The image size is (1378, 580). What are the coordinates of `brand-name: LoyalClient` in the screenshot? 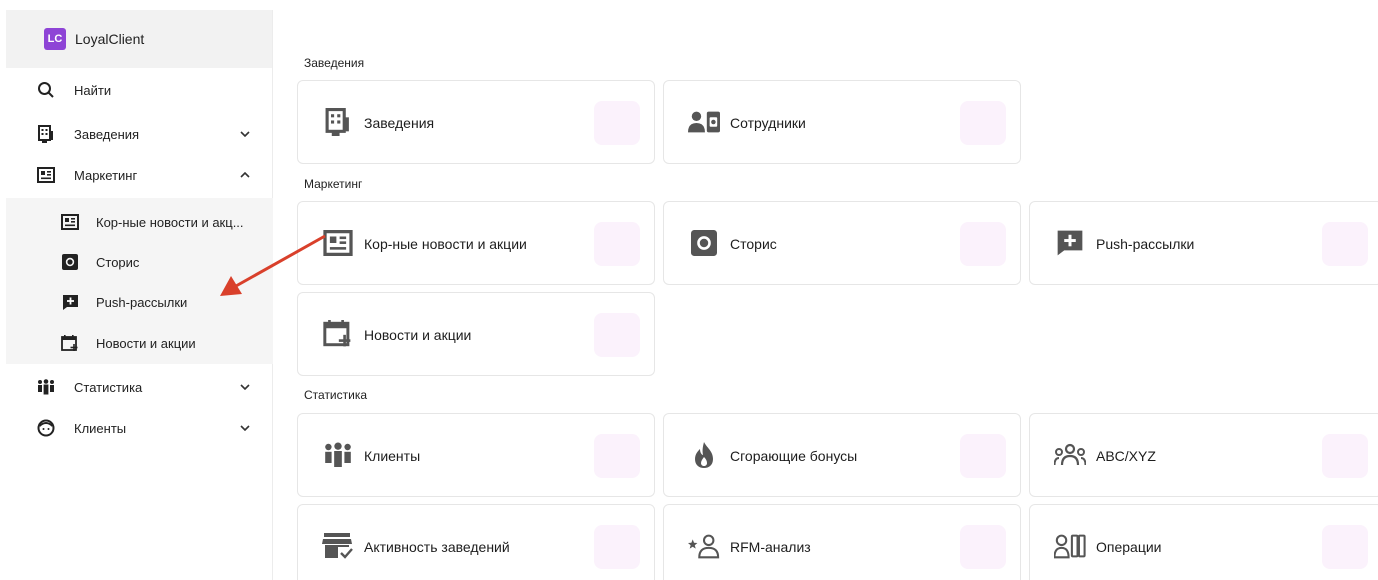 It's located at (110, 39).